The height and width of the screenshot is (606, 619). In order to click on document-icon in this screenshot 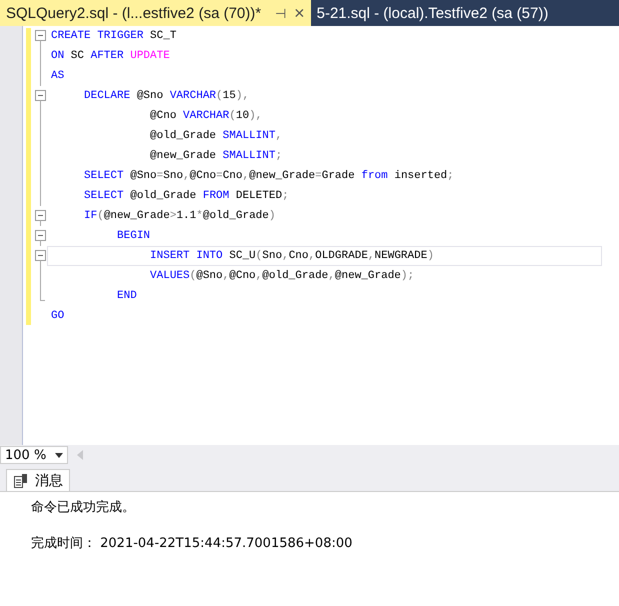, I will do `click(21, 480)`.